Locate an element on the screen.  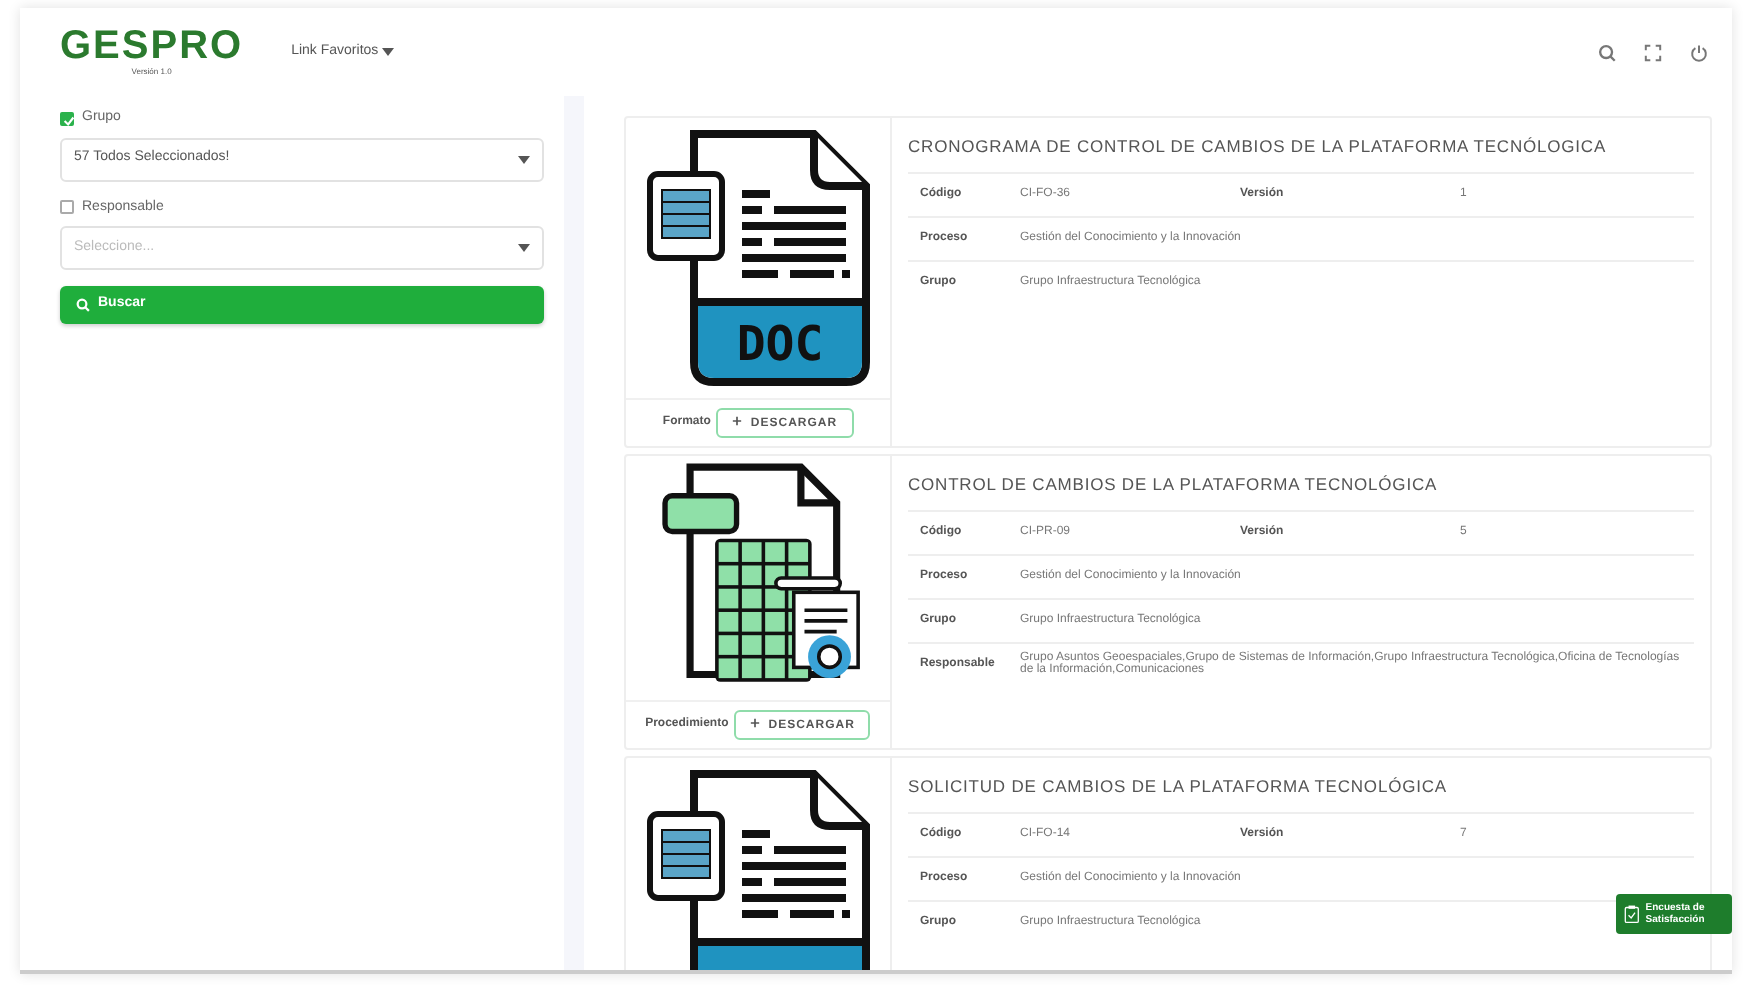
document-title: SOLICITUD DE CAMBIOS DE LA PLATAFORMA TECNOLÓGICA is located at coordinates (1178, 787).